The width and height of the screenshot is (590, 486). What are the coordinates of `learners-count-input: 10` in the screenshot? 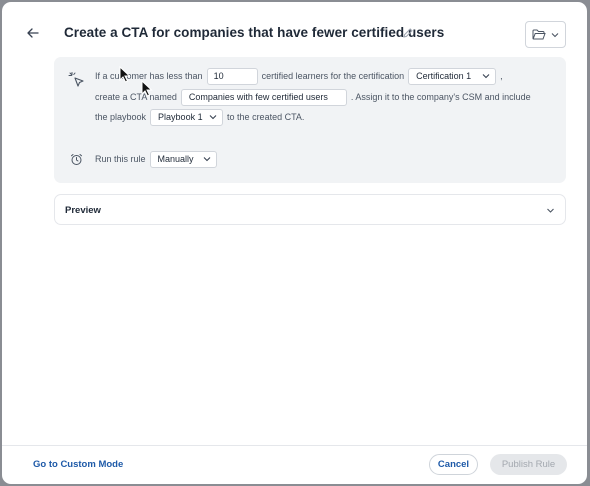 It's located at (232, 76).